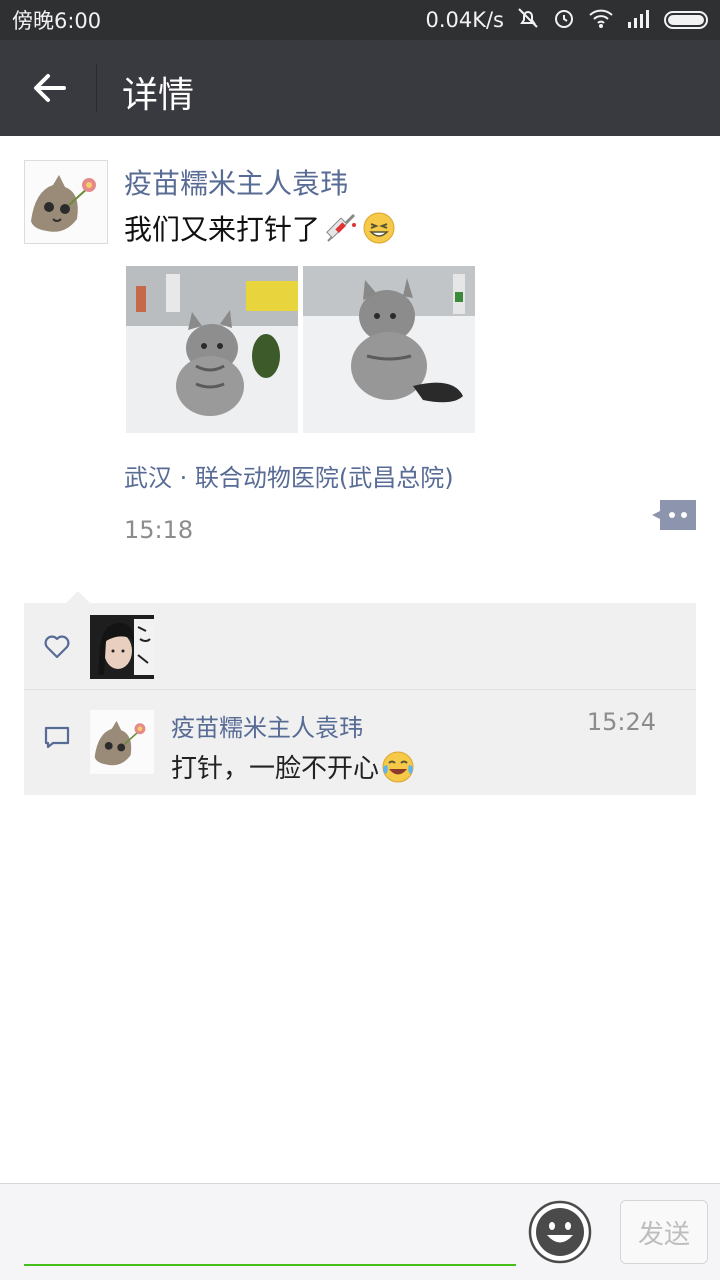  Describe the element at coordinates (360, 20) in the screenshot. I see `status-bar: 傍晚6:00 0.04K/s` at that location.